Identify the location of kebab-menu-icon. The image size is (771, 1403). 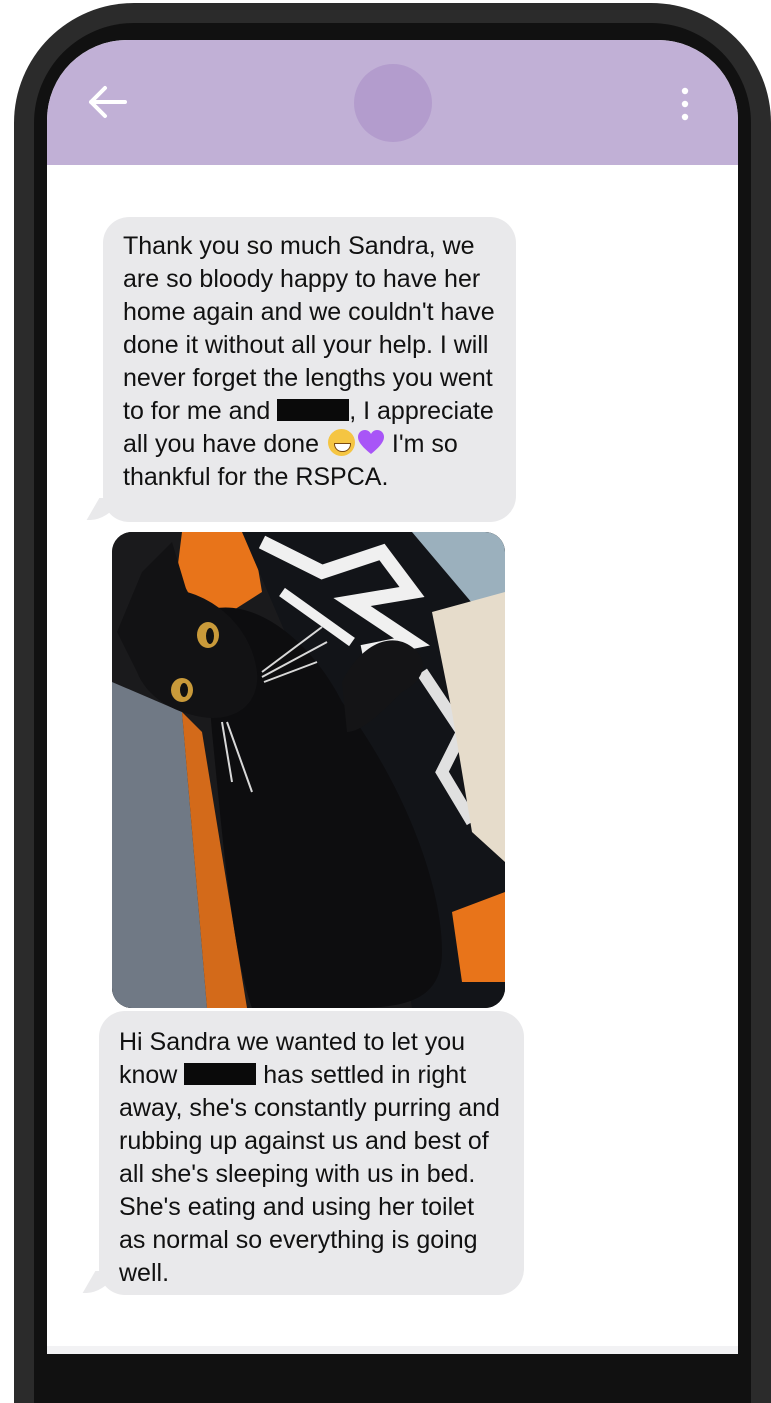
(685, 104).